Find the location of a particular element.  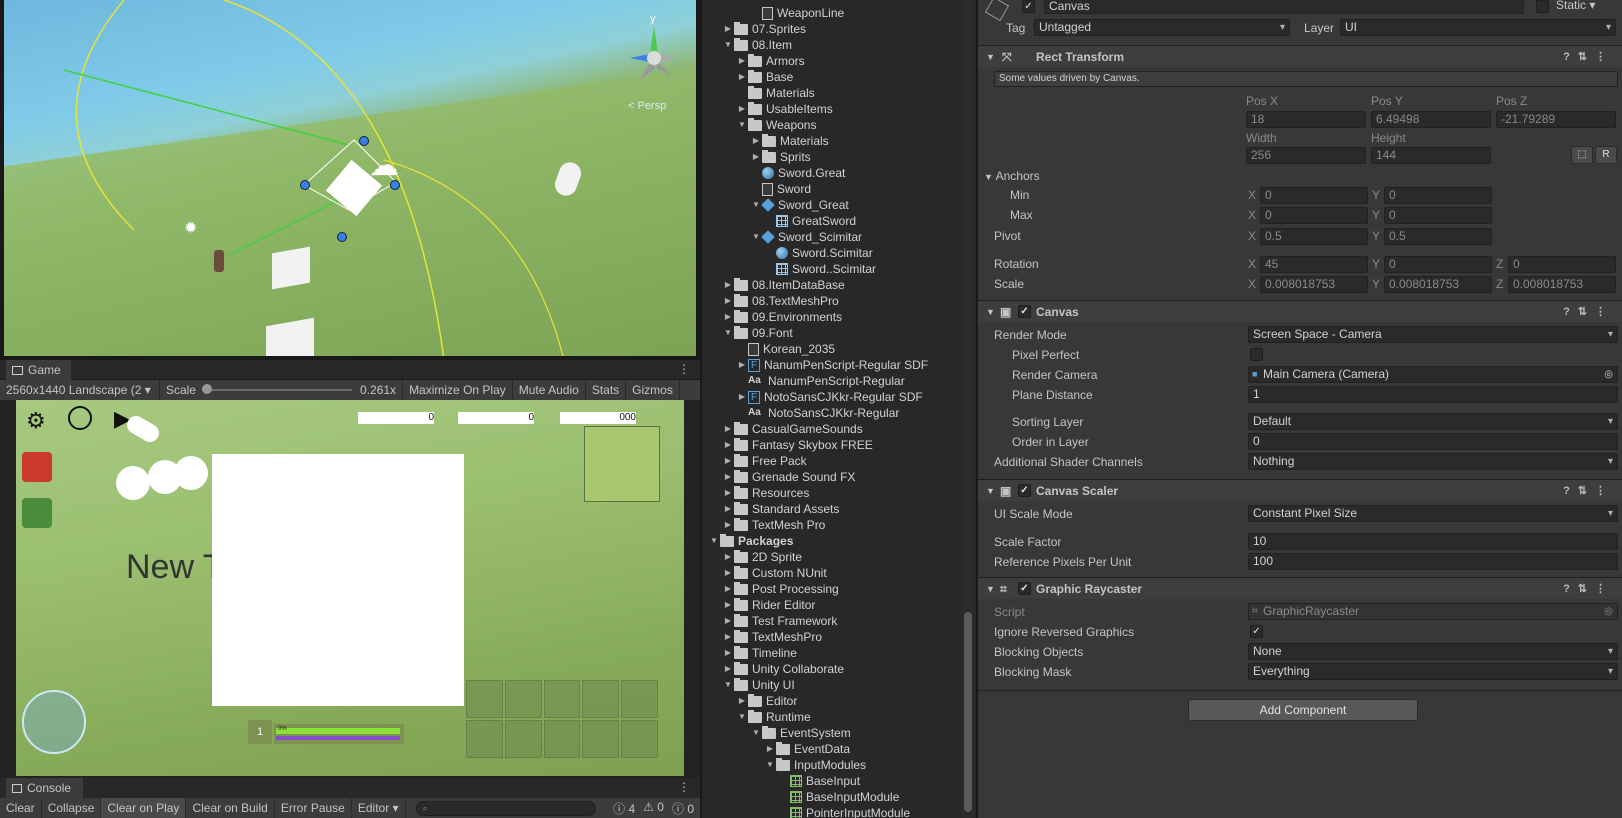

project-item: ▶ 2D Sprite is located at coordinates (762, 557).